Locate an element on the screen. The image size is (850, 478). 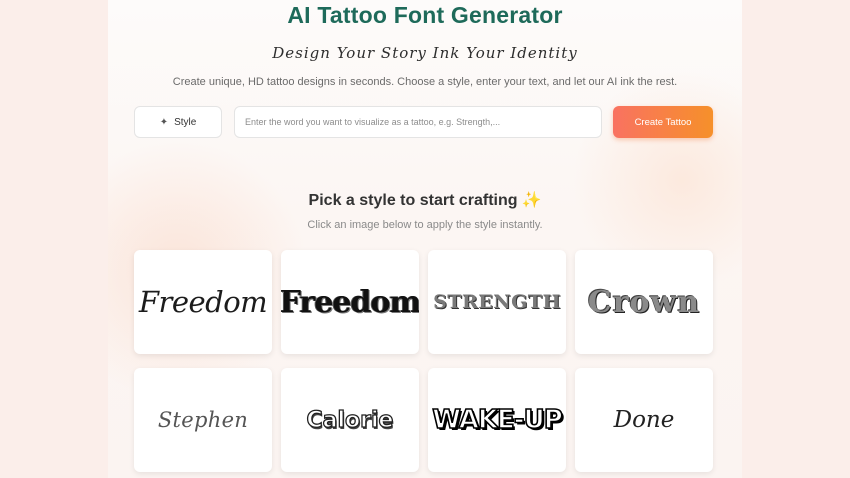
style-card-done: Done is located at coordinates (644, 420).